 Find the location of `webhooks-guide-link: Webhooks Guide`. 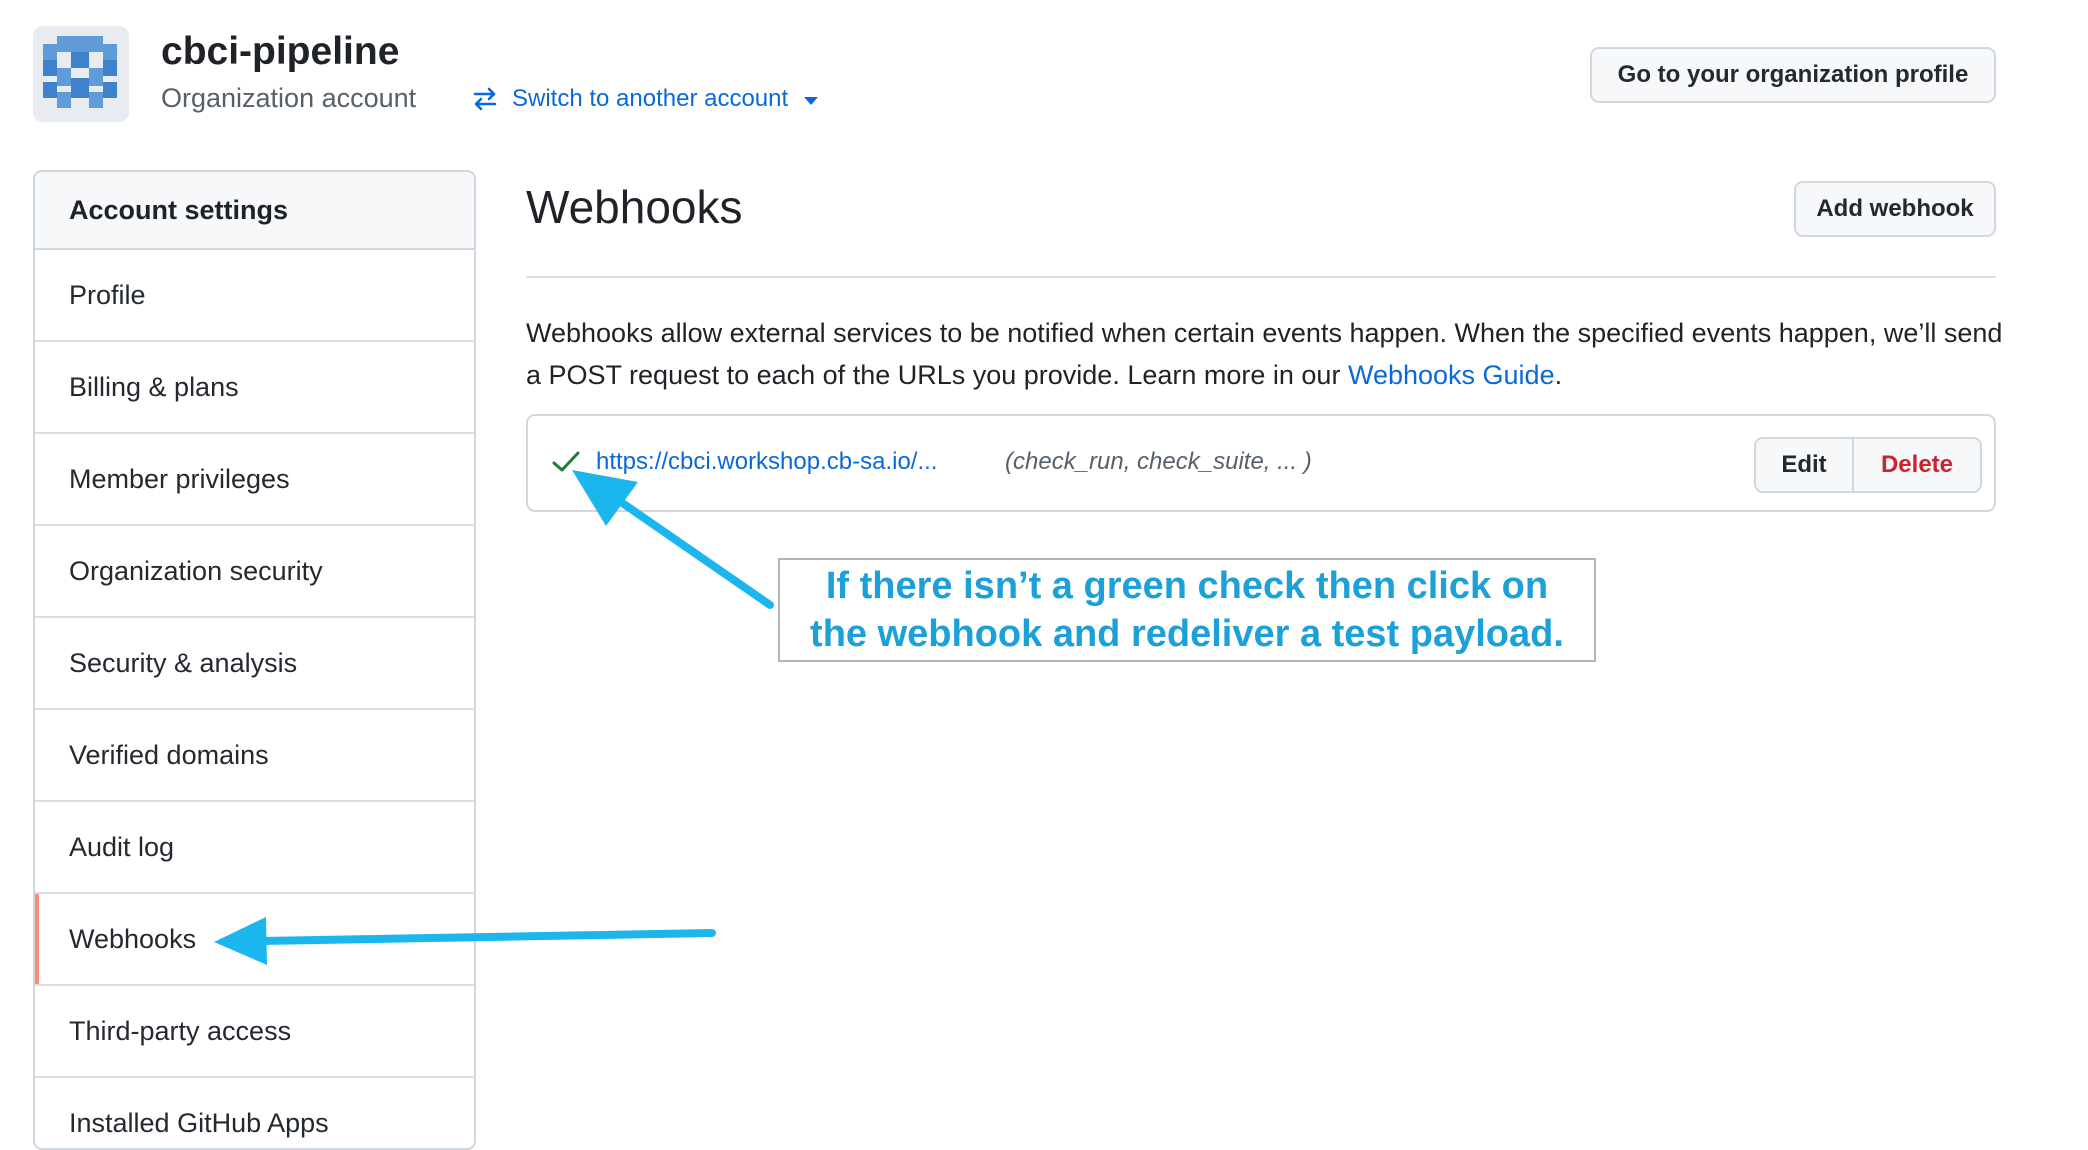

webhooks-guide-link: Webhooks Guide is located at coordinates (1451, 375).